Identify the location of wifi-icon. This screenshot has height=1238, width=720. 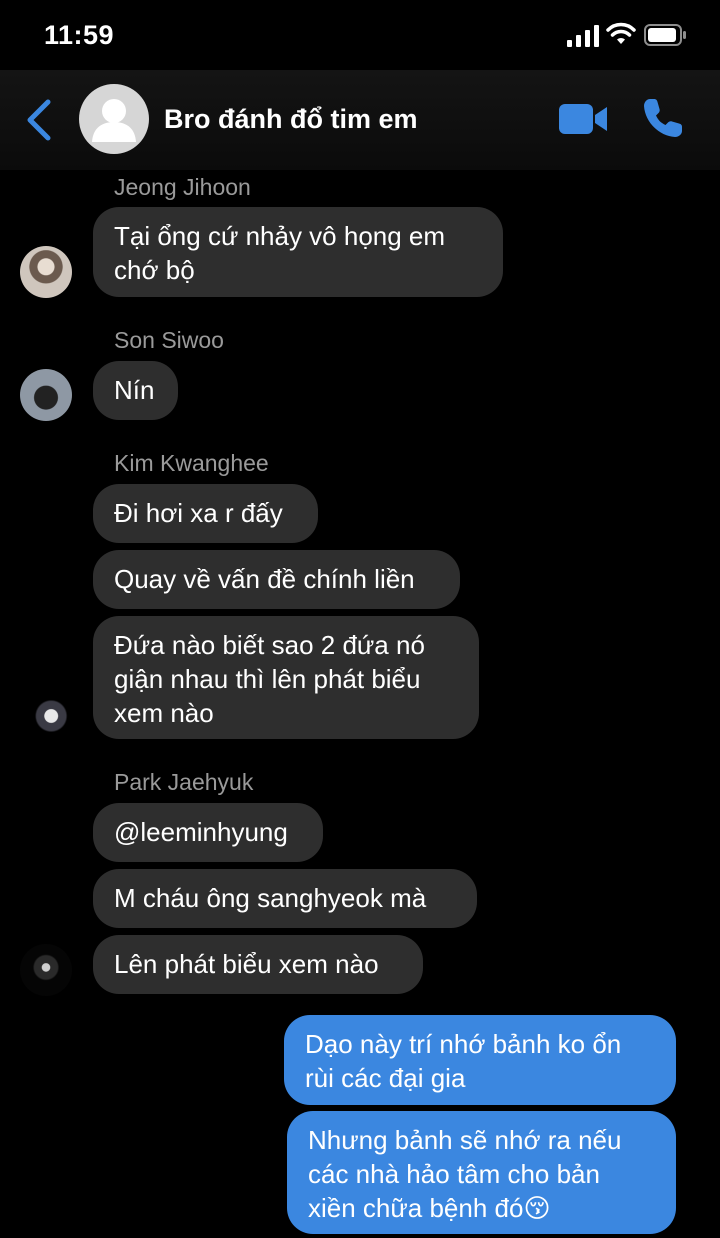
(621, 33).